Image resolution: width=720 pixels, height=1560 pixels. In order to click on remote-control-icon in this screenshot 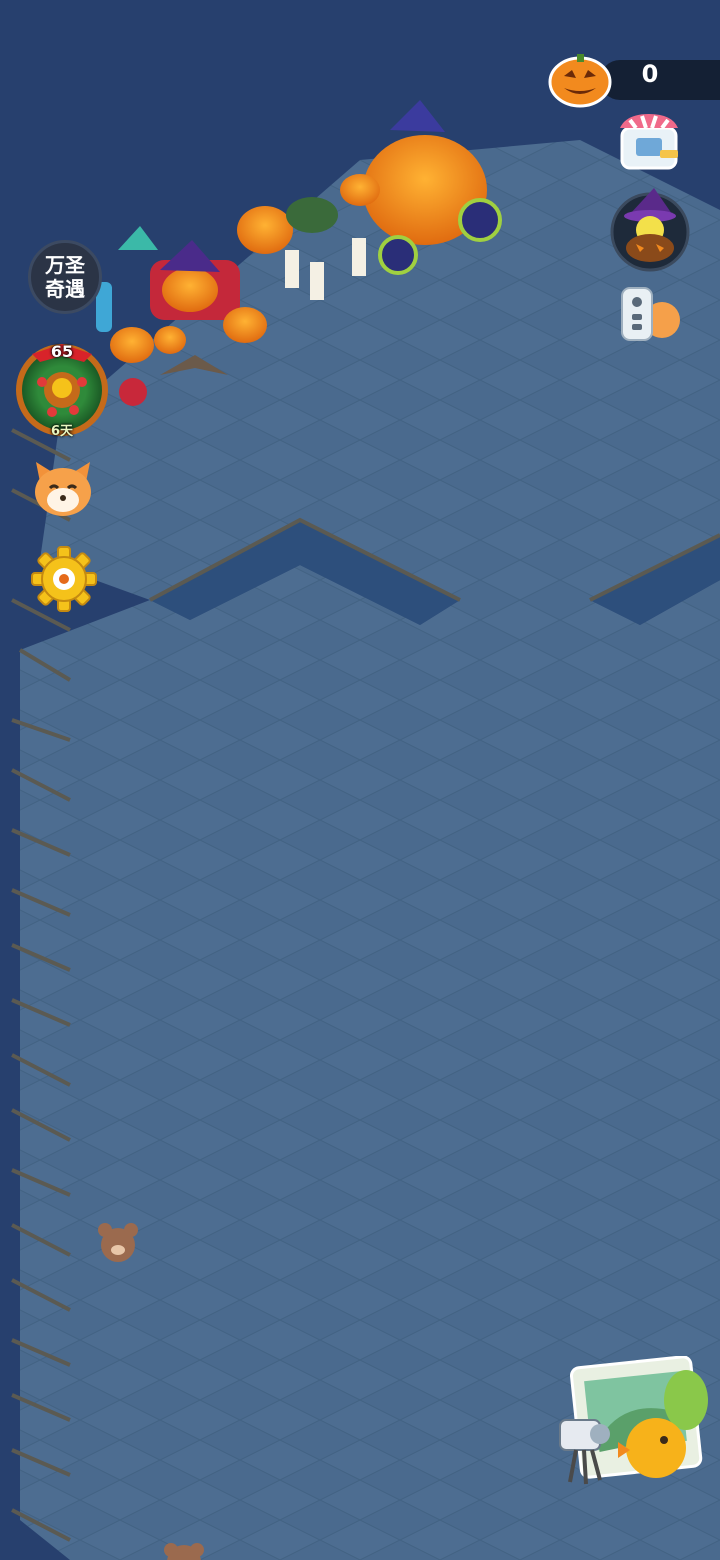, I will do `click(650, 314)`.